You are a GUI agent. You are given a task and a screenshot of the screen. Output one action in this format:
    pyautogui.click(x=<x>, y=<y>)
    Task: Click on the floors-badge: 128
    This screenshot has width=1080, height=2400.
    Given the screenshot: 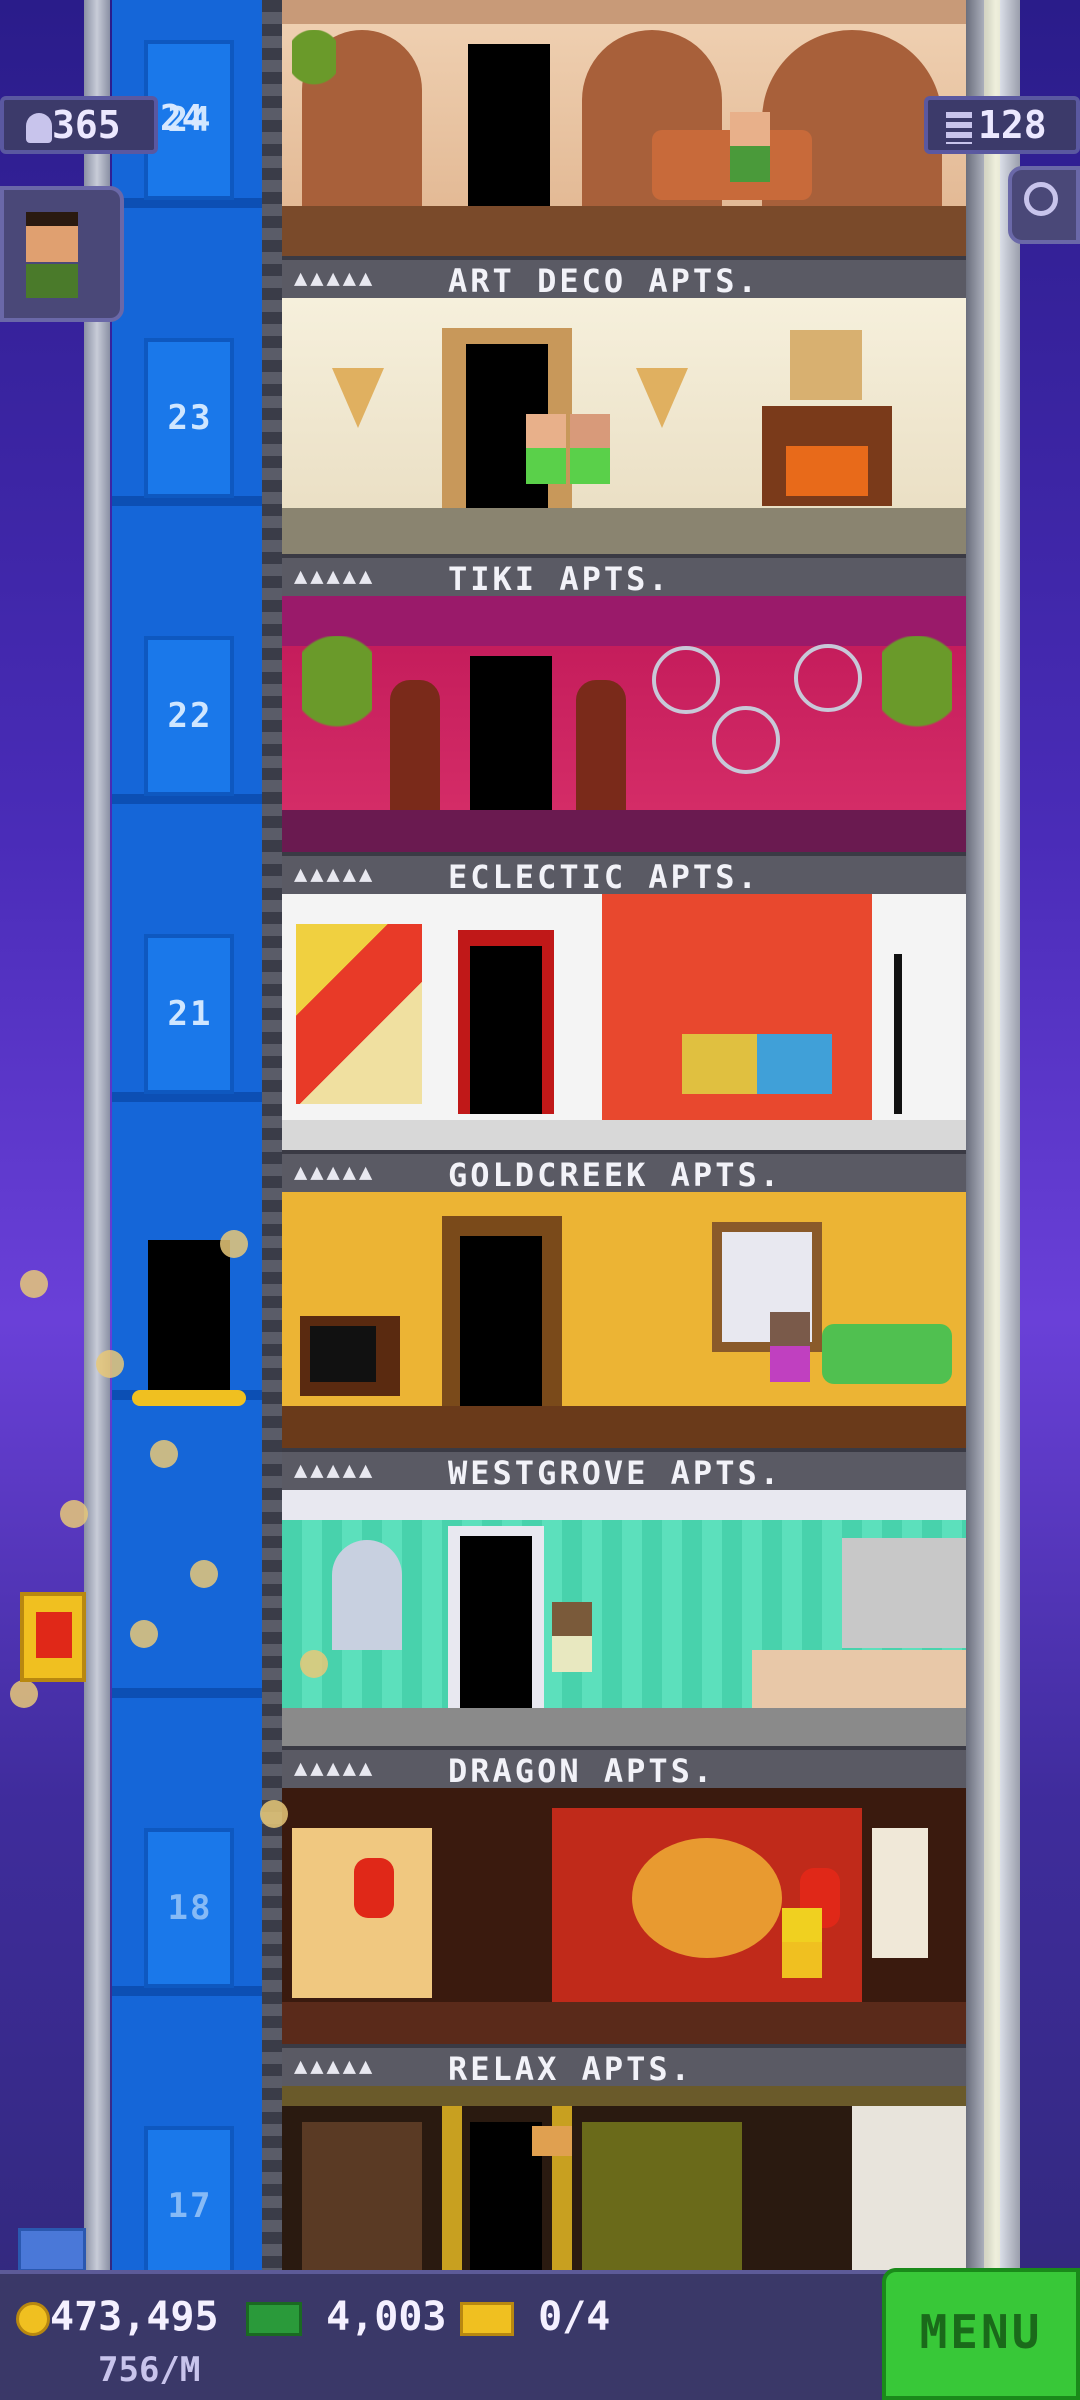 What is the action you would take?
    pyautogui.click(x=1002, y=125)
    